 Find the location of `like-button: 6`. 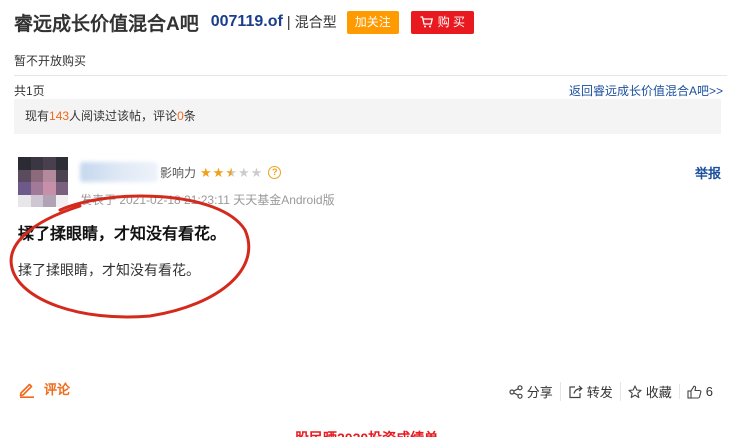

like-button: 6 is located at coordinates (695, 391).